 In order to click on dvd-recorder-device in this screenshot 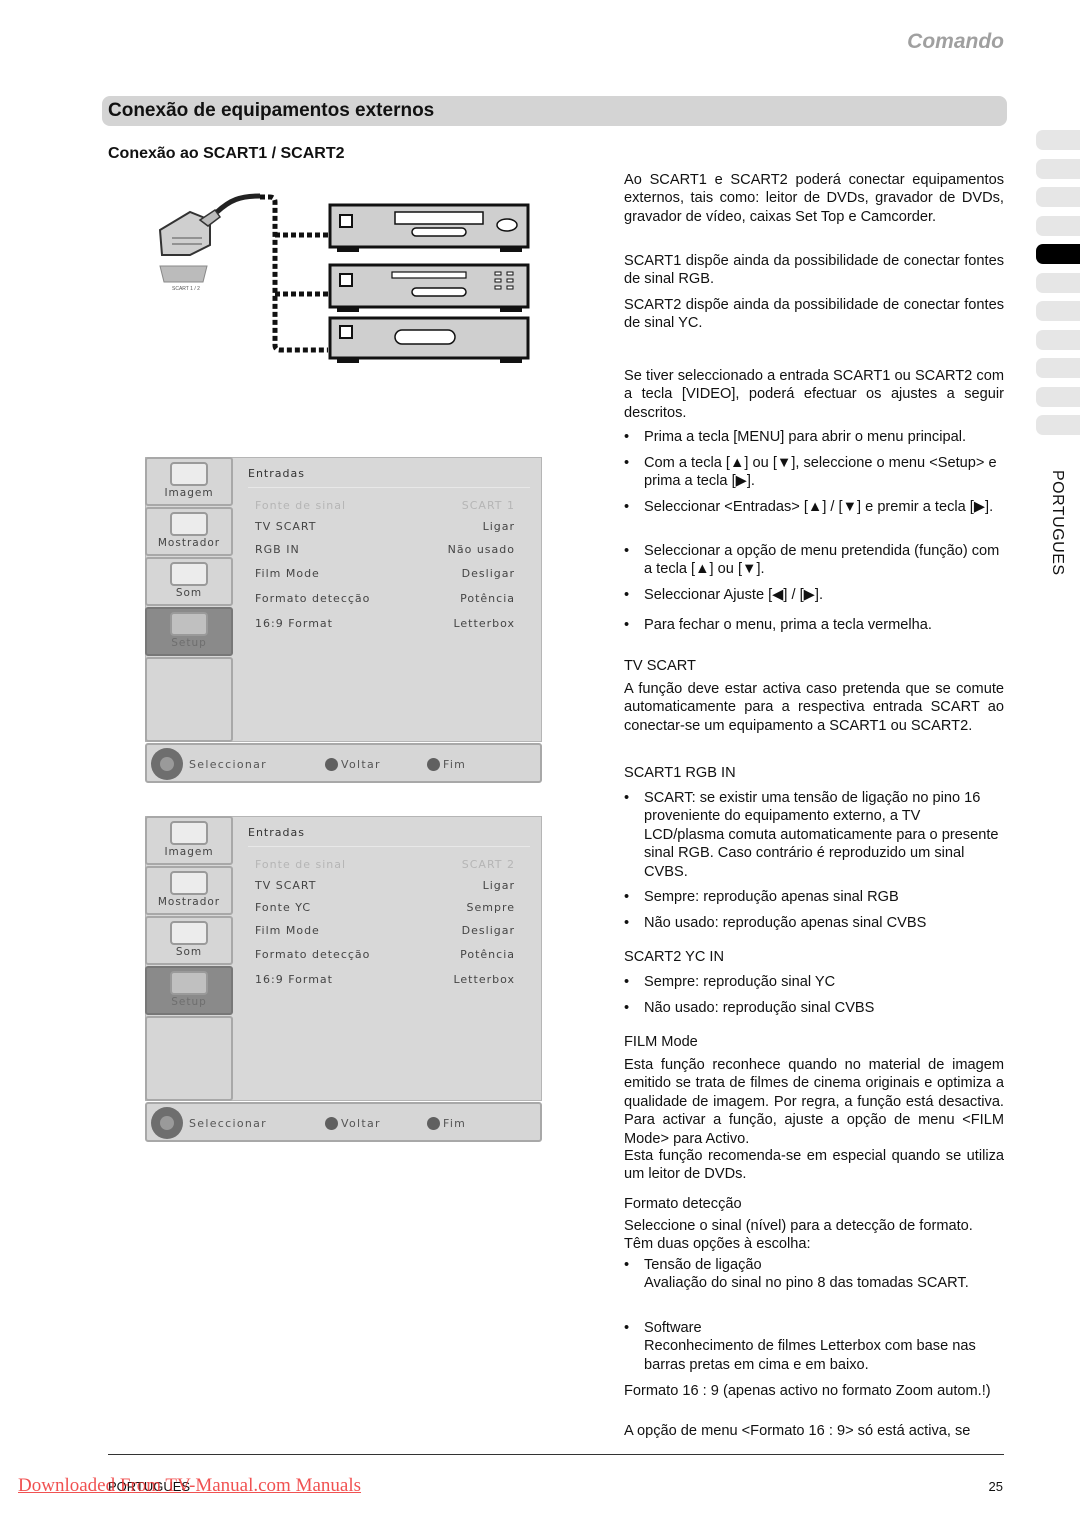, I will do `click(429, 287)`.